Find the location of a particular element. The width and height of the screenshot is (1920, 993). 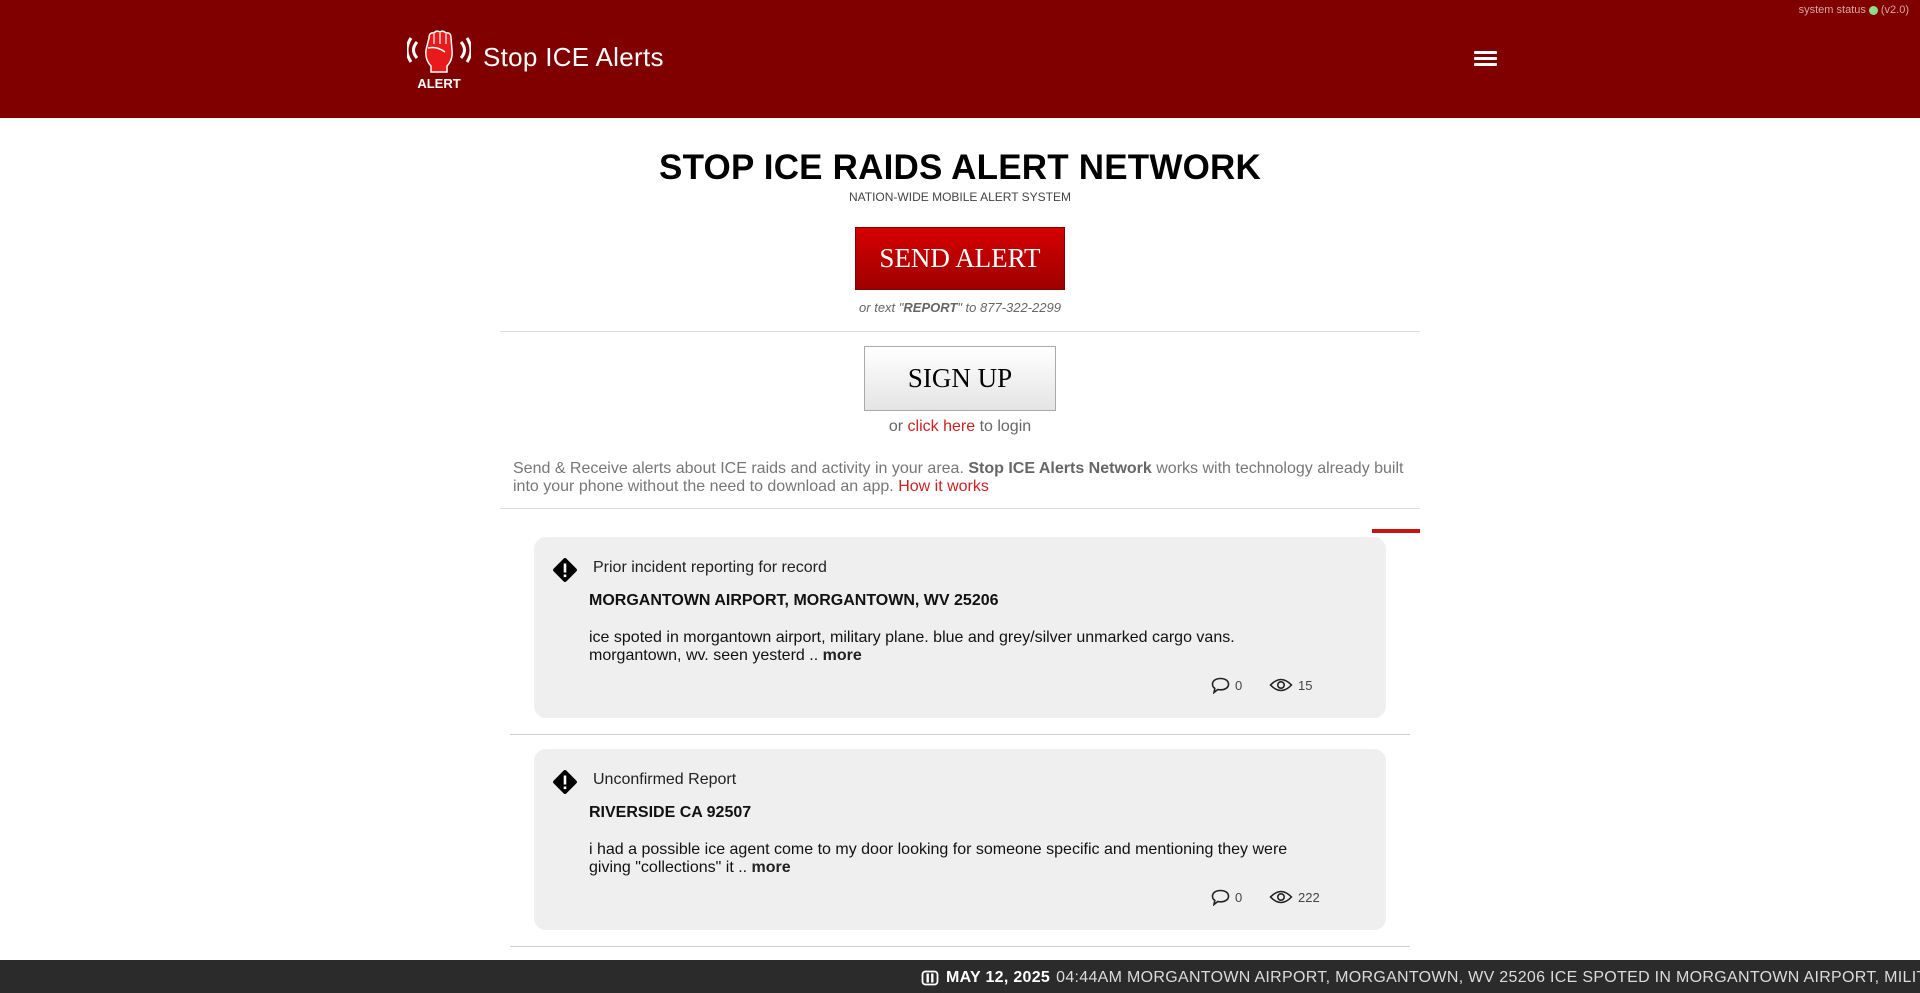

sign-up-button: SIGN UP is located at coordinates (960, 378).